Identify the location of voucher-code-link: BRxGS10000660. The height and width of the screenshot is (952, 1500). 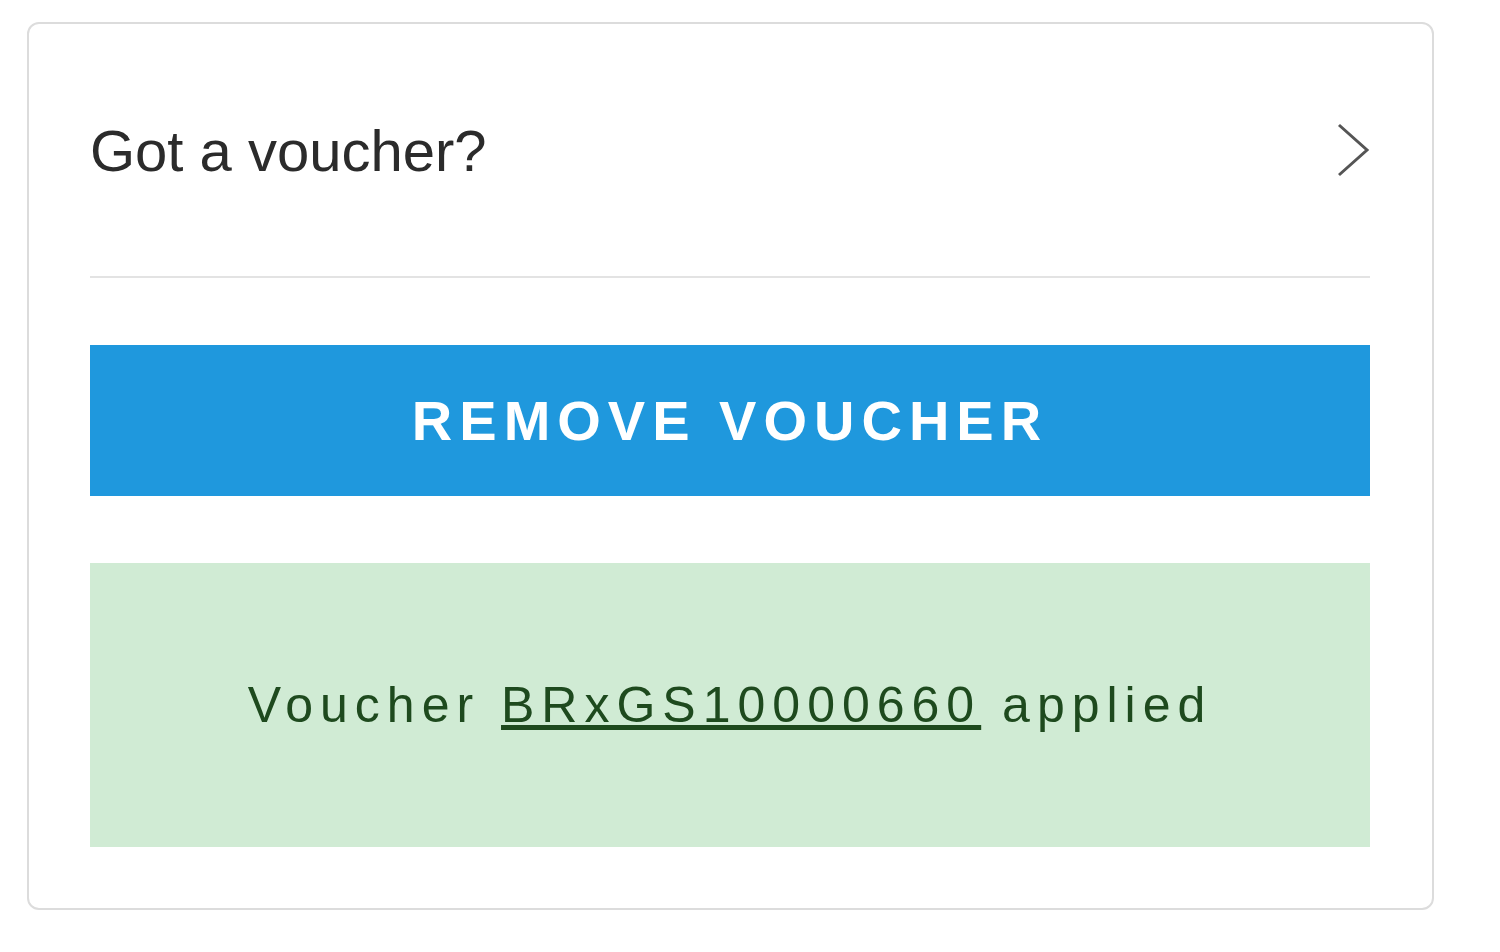
(741, 705).